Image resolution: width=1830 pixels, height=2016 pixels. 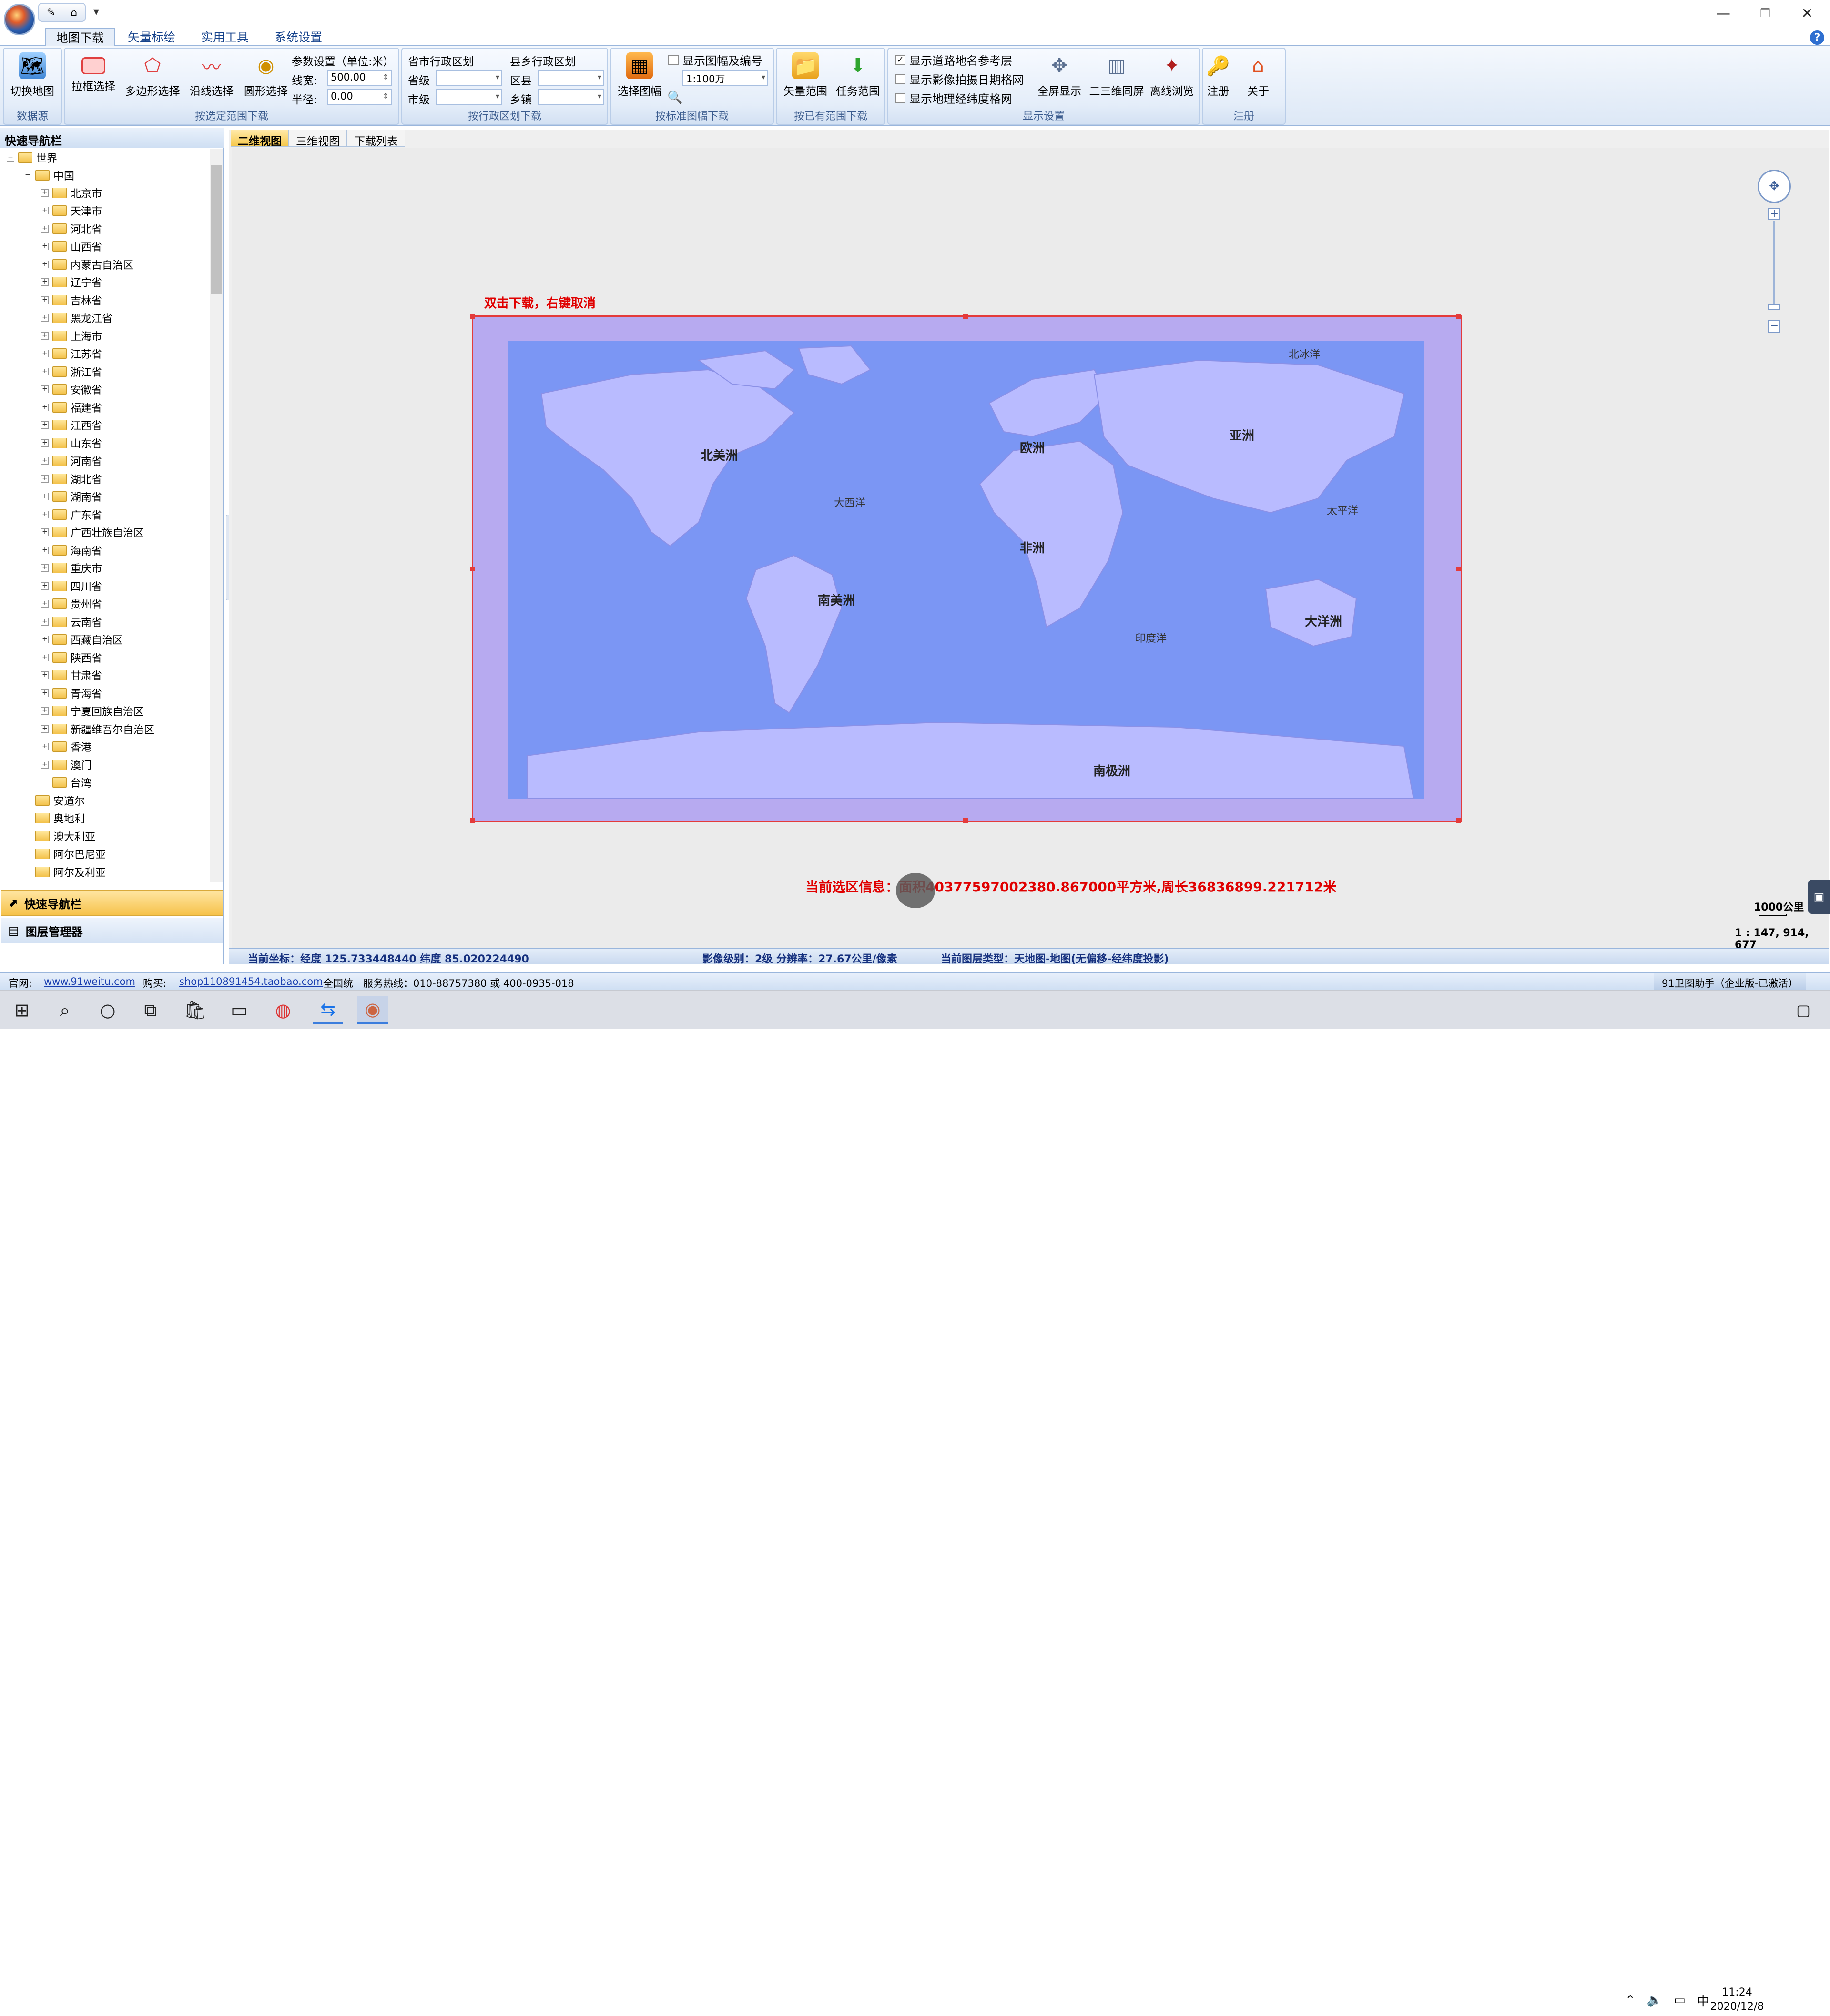 What do you see at coordinates (217, 229) in the screenshot?
I see `sidebar-scroll-thumb` at bounding box center [217, 229].